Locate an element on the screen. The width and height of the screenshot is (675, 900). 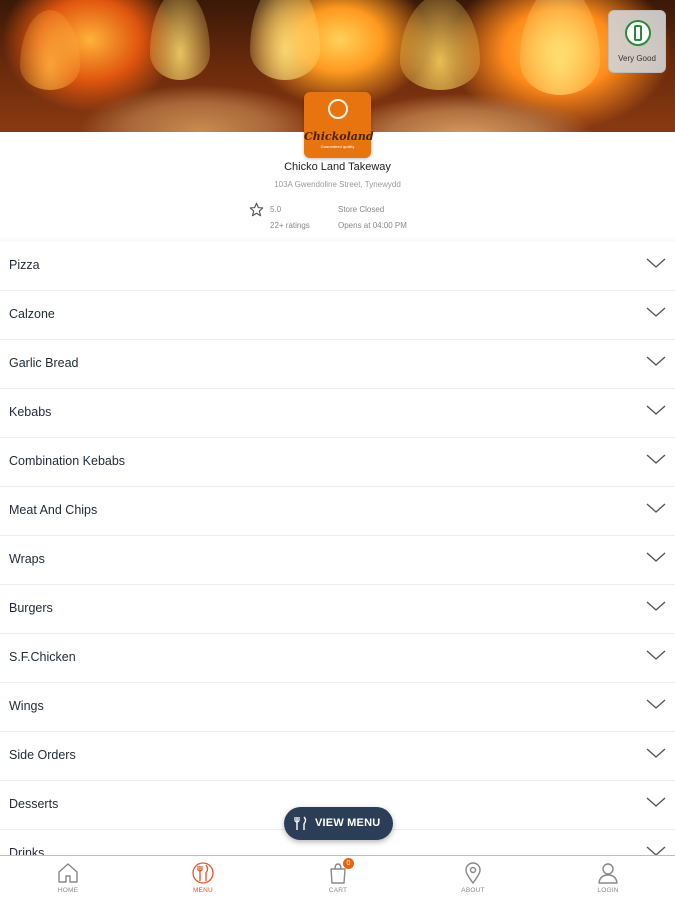
store-name: Chicko Land Takeway is located at coordinates (337, 167).